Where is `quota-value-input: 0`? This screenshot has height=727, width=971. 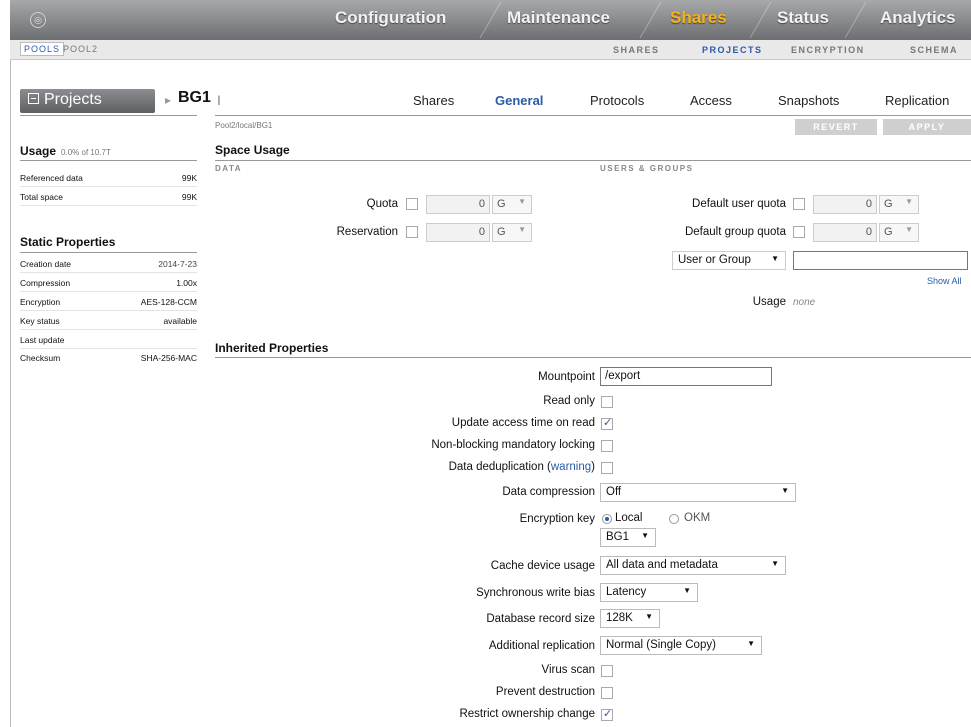 quota-value-input: 0 is located at coordinates (458, 204).